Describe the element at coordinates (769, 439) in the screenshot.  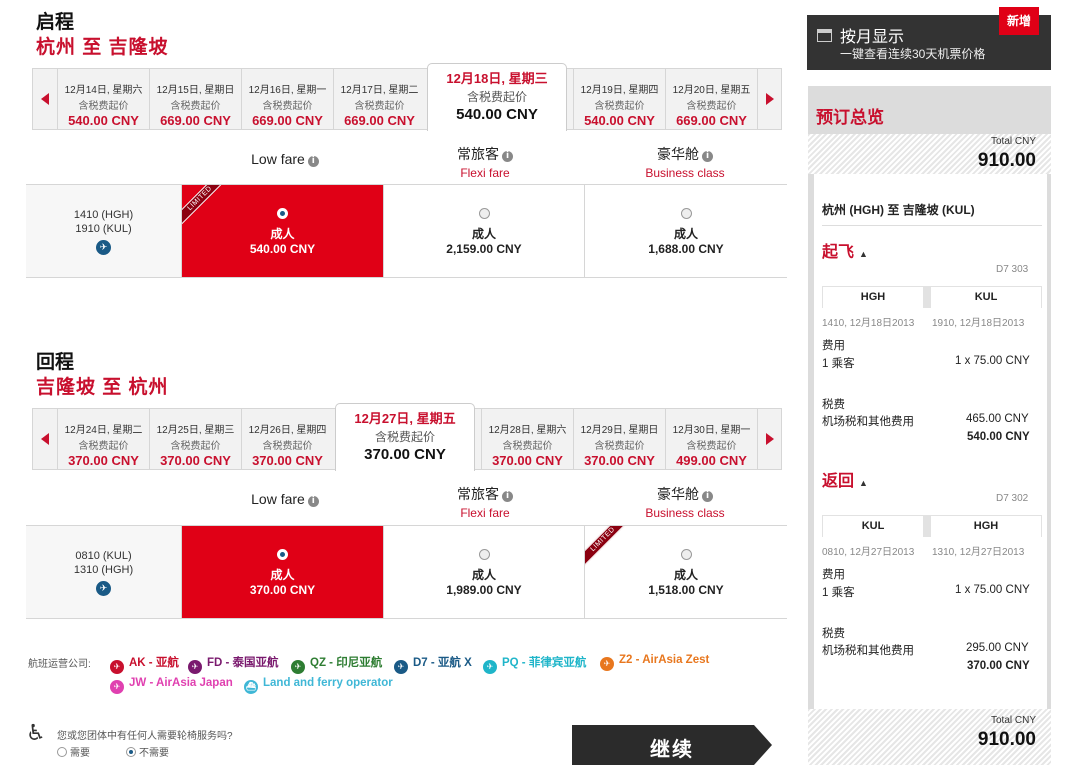
I see `inbound-next-dates-button` at that location.